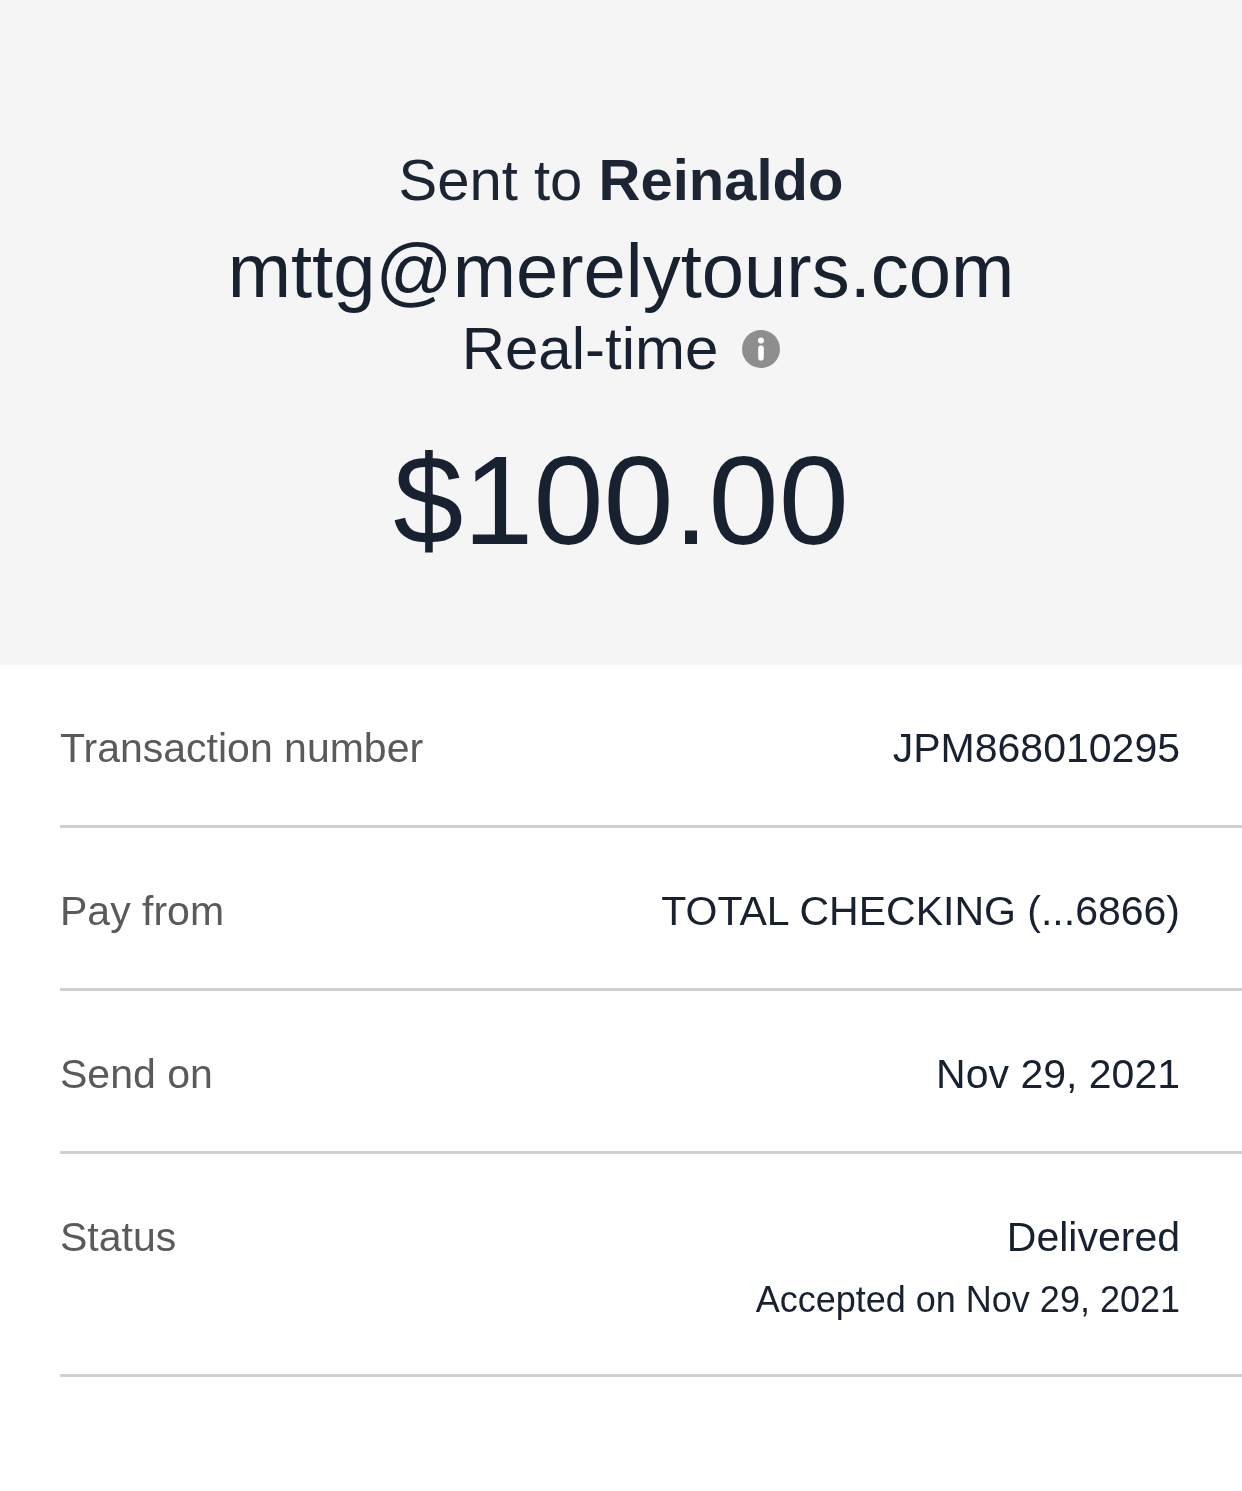  I want to click on detail-value: JPM868010295, so click(1036, 748).